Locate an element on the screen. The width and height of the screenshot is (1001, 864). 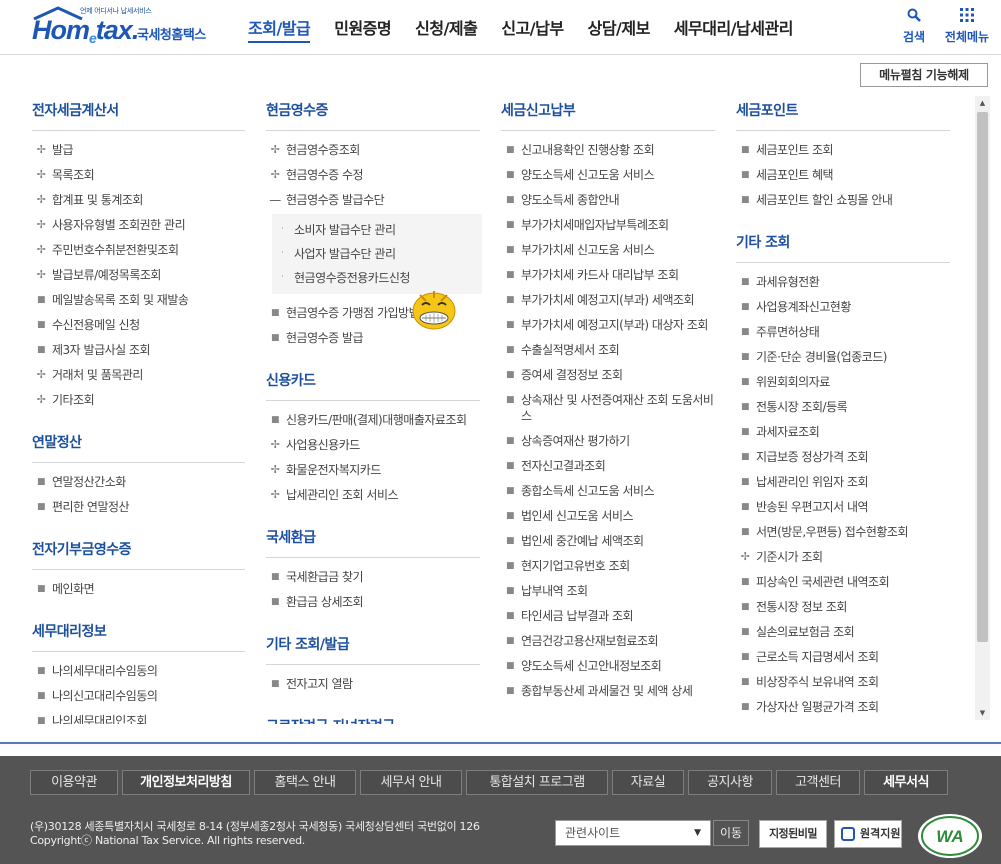
menu-item: ✢ 기준시가 조회 is located at coordinates (843, 556).